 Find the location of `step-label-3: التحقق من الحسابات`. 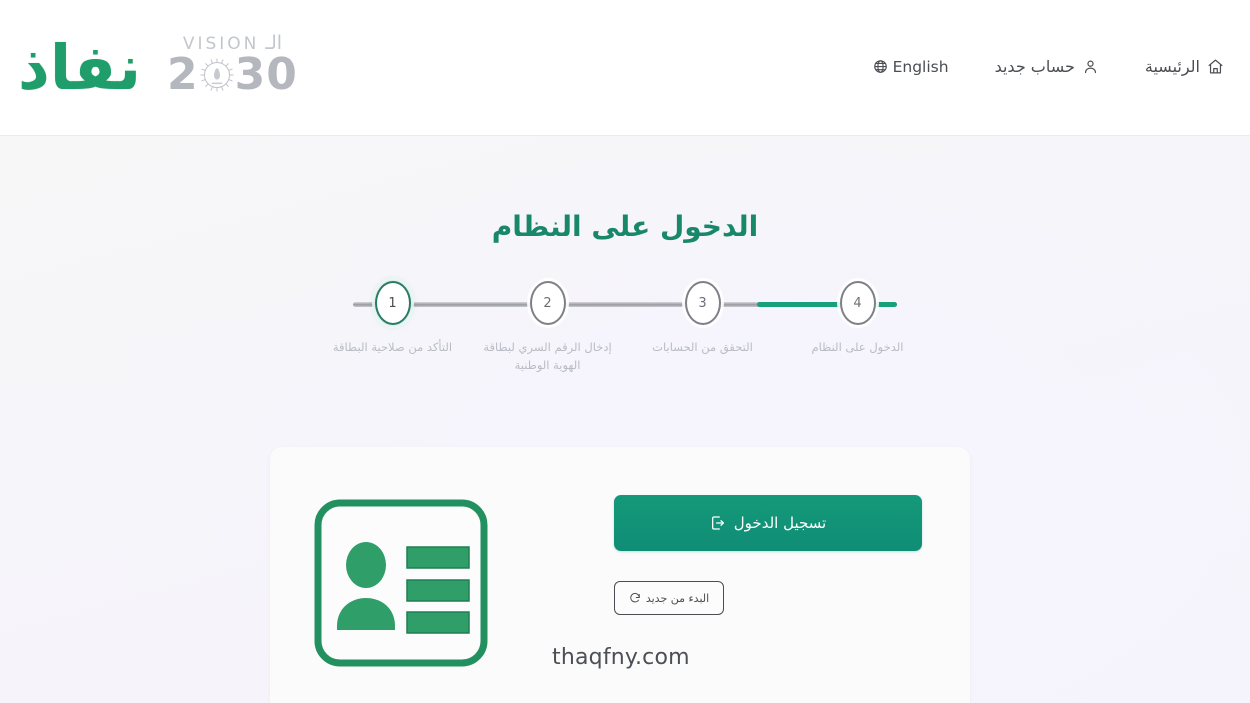

step-label-3: التحقق من الحسابات is located at coordinates (702, 347).